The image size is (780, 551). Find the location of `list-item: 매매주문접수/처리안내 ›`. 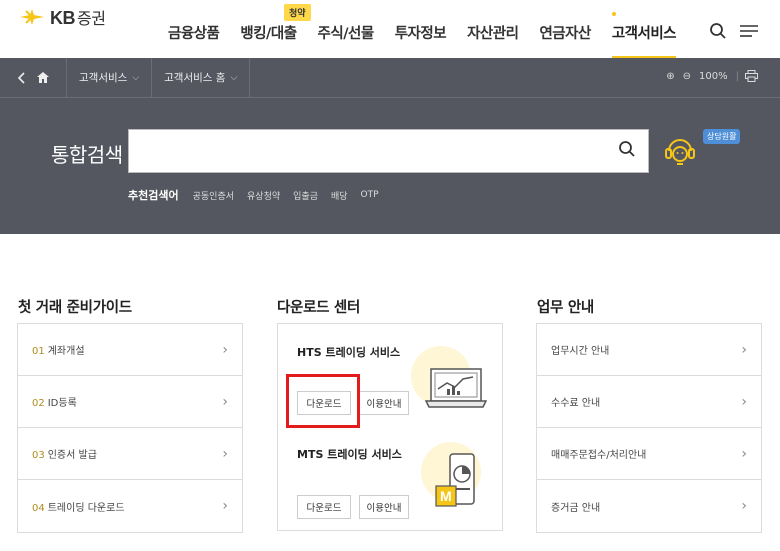

list-item: 매매주문접수/처리안내 › is located at coordinates (649, 454).